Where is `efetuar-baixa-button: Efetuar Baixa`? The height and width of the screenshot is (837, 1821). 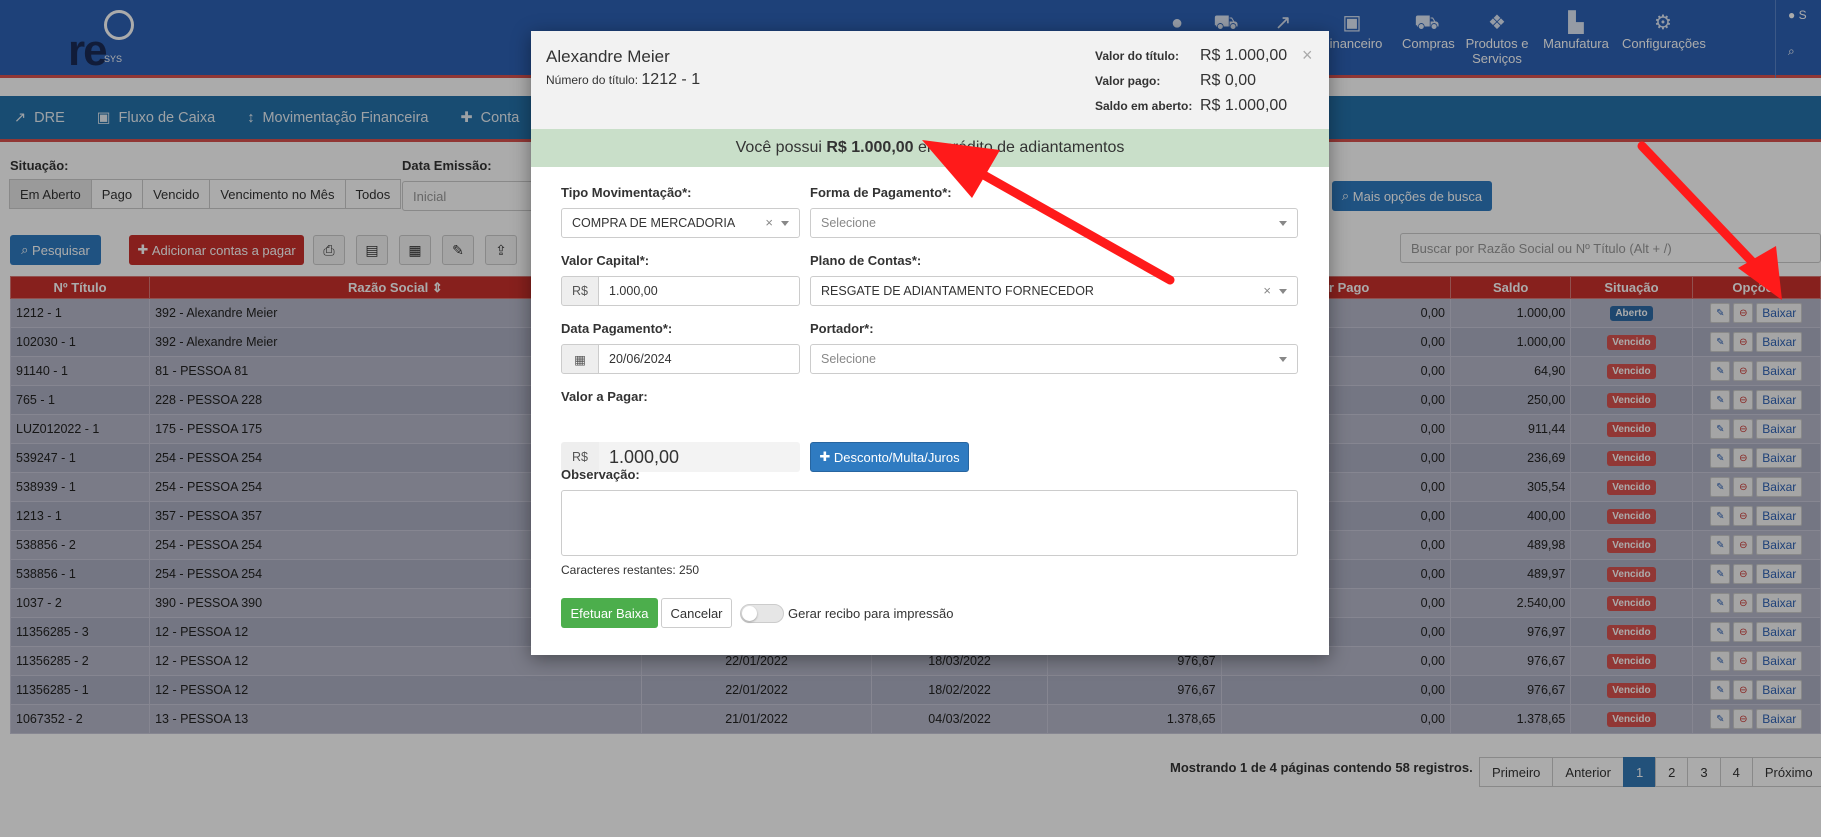
efetuar-baixa-button: Efetuar Baixa is located at coordinates (609, 613).